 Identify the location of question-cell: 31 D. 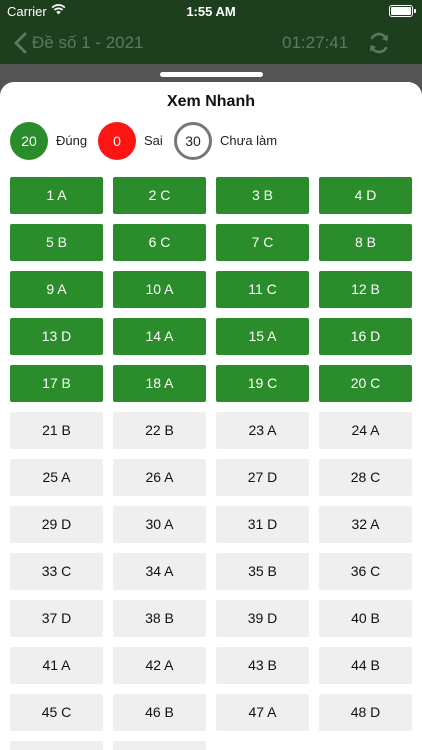
(262, 524).